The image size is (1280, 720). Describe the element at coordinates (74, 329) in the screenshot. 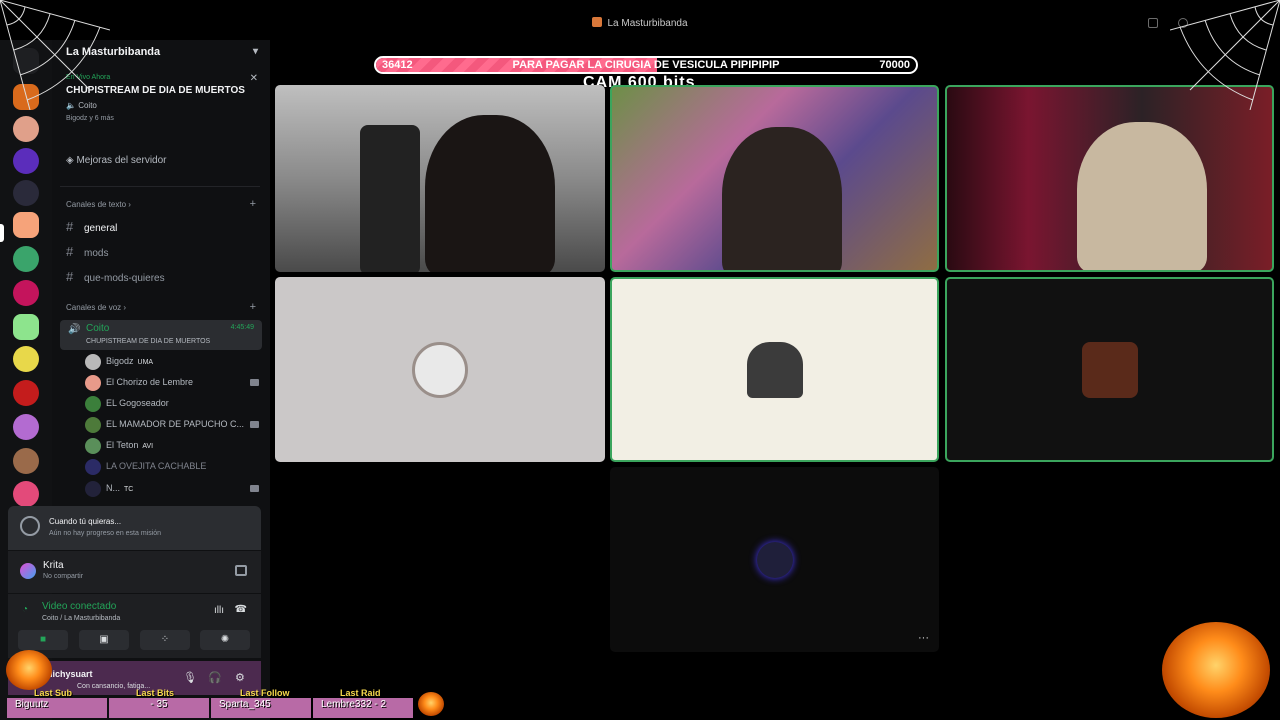

I see `speaker-icon: 🔊` at that location.